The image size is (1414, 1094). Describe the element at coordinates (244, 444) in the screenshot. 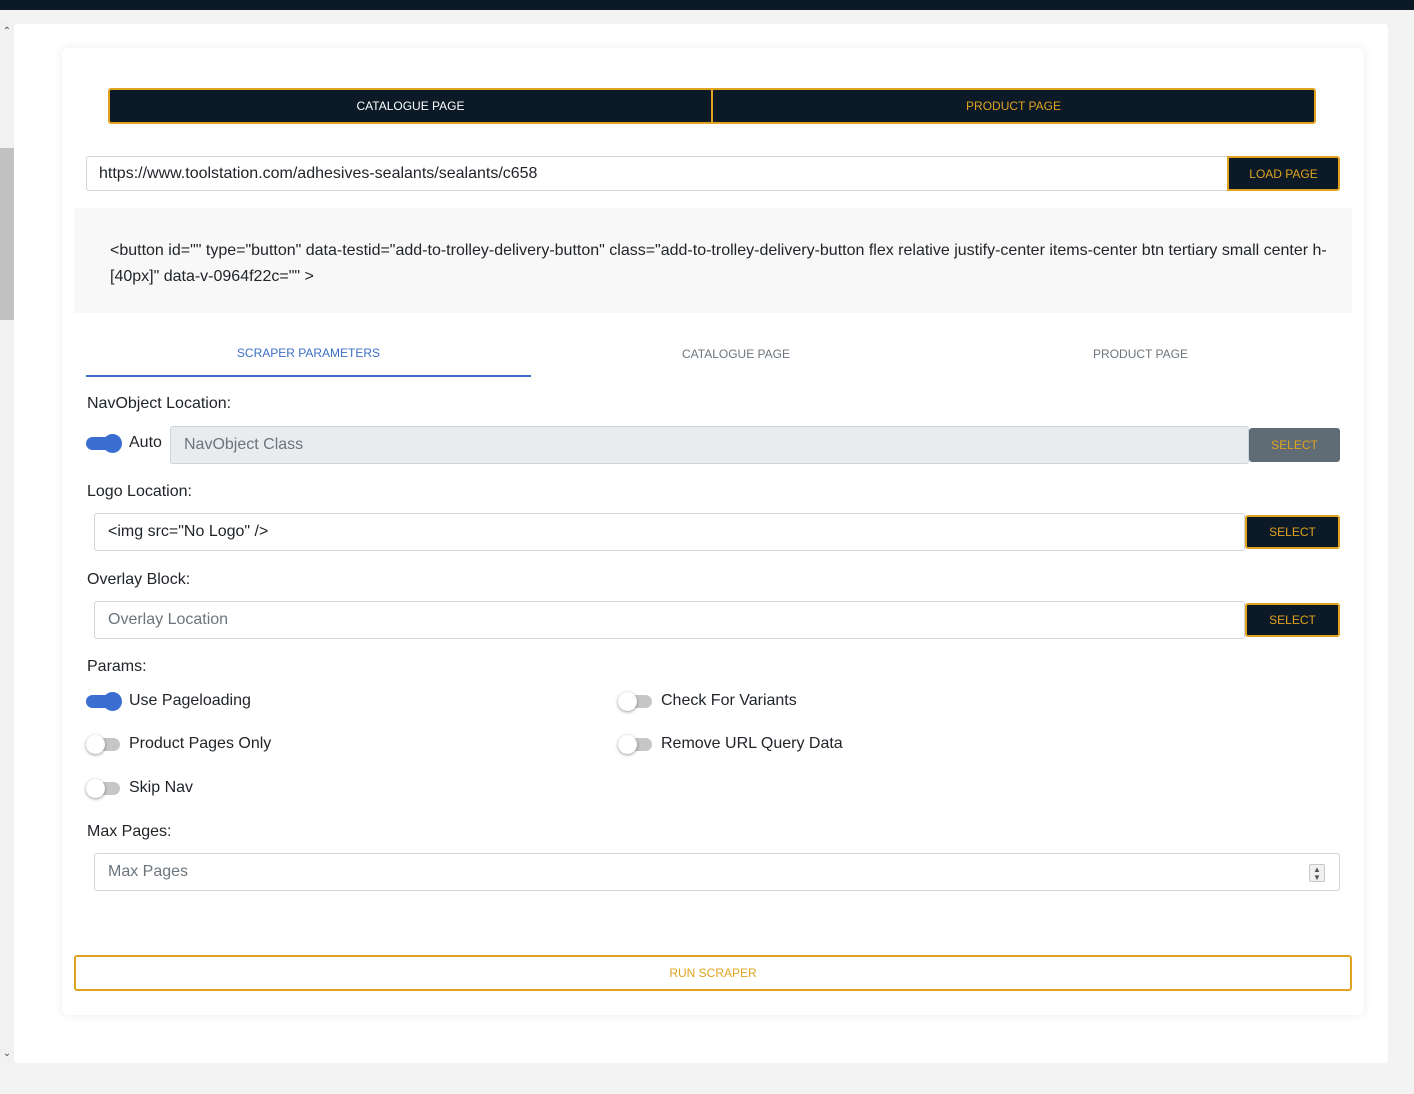

I see `navobject-class-placeholder: NavObject Class` at that location.